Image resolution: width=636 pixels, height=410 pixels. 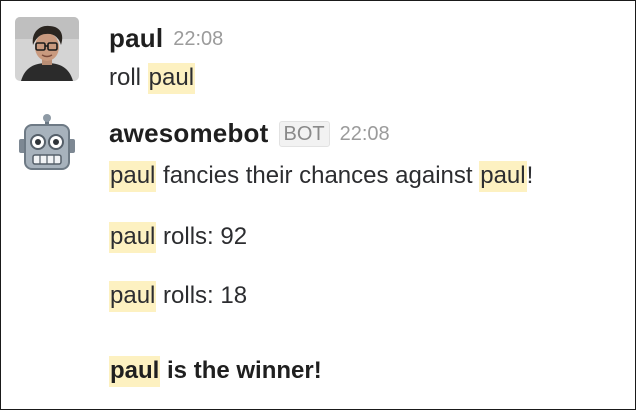 What do you see at coordinates (166, 38) in the screenshot?
I see `message-header: paul 22:08` at bounding box center [166, 38].